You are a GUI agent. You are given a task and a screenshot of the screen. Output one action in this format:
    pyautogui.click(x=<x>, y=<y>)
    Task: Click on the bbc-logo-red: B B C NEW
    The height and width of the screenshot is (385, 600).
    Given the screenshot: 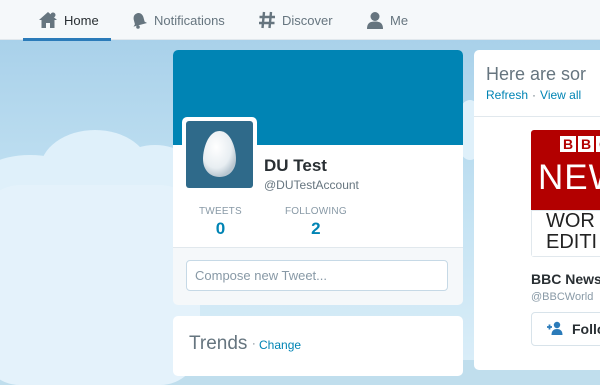 What is the action you would take?
    pyautogui.click(x=565, y=170)
    